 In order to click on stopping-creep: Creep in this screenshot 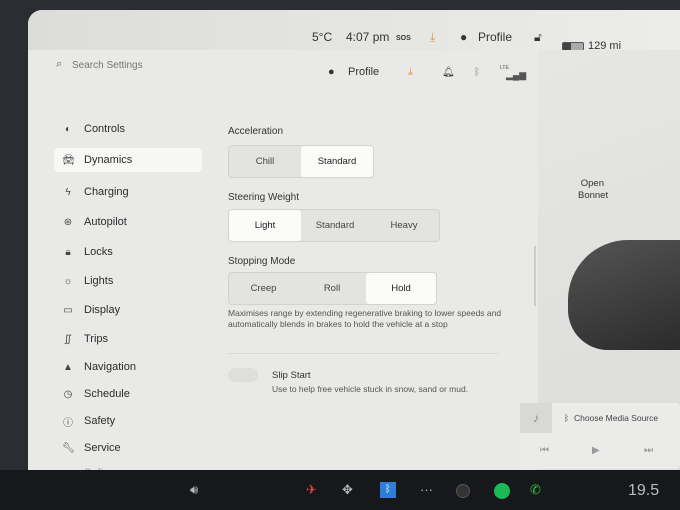, I will do `click(263, 288)`.